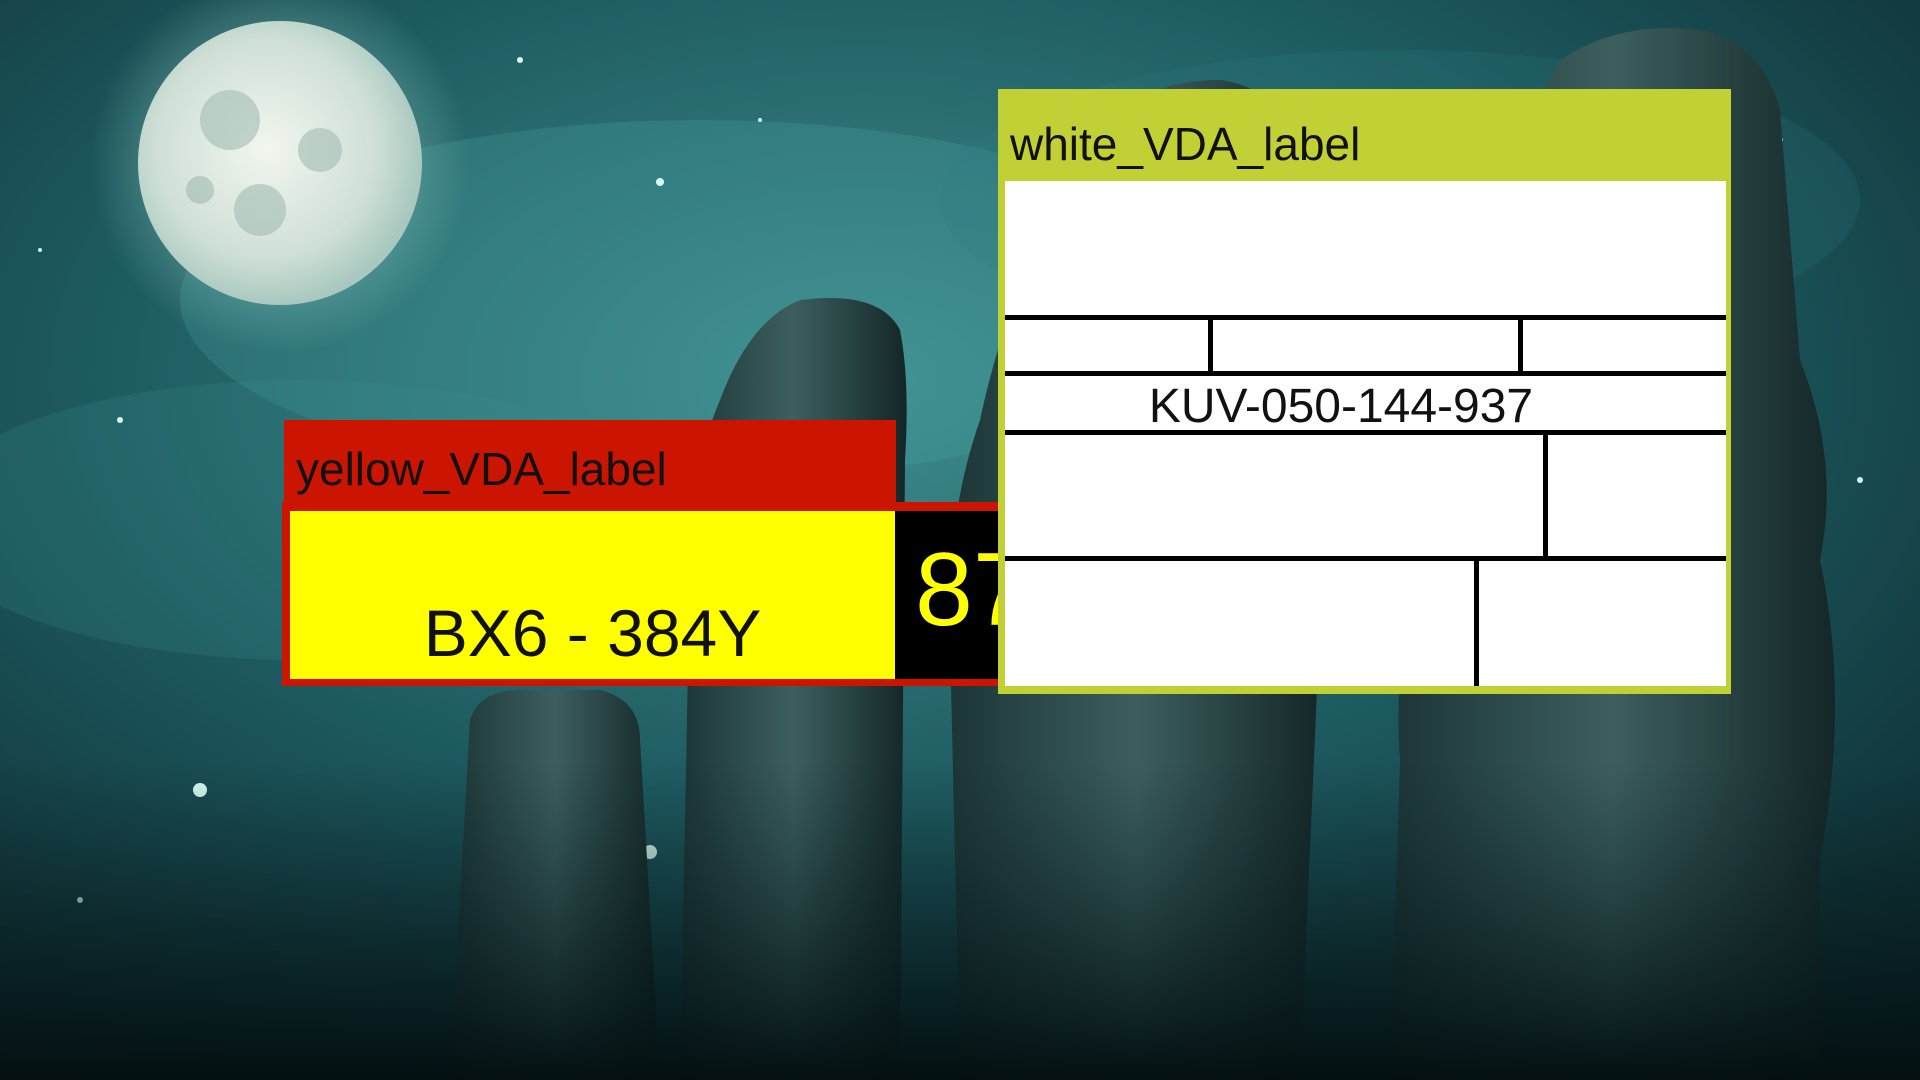 The width and height of the screenshot is (1920, 1080). I want to click on white-label-code: KUV-050-144-937, so click(1341, 406).